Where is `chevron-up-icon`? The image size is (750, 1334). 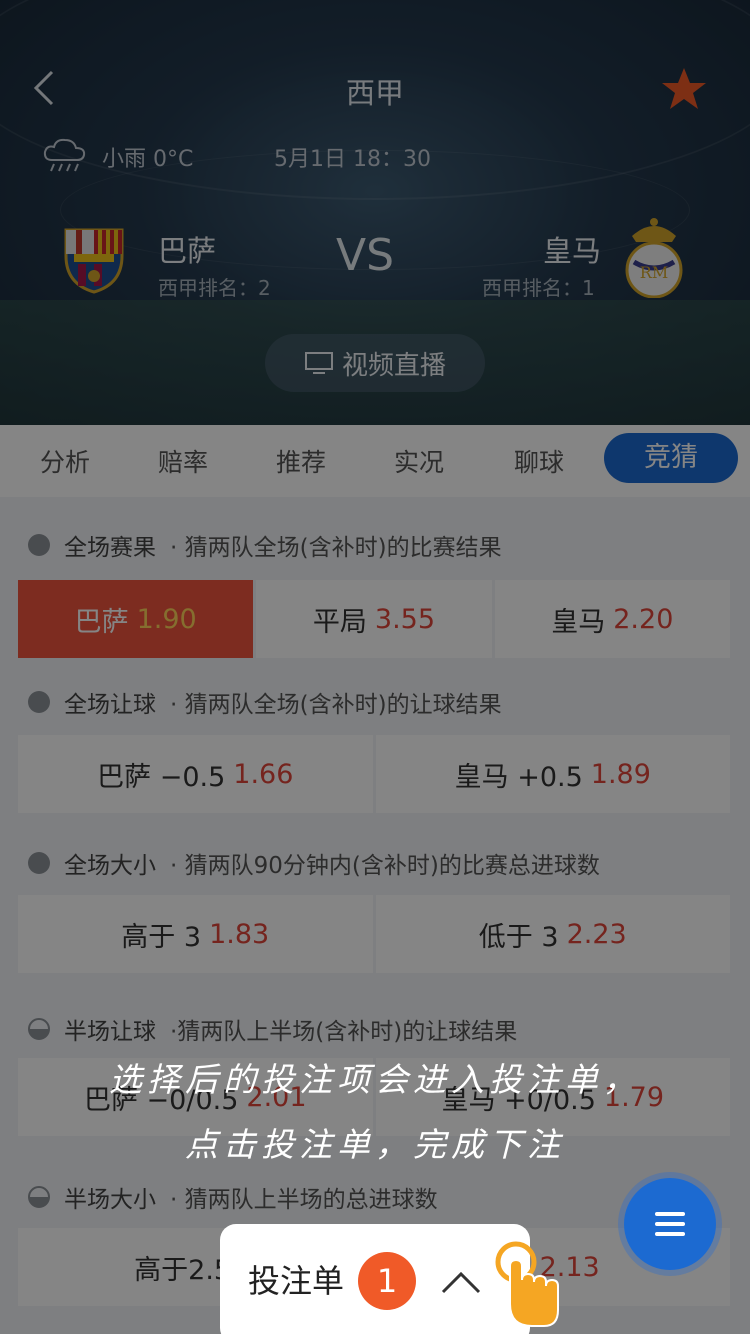
chevron-up-icon is located at coordinates (461, 1281).